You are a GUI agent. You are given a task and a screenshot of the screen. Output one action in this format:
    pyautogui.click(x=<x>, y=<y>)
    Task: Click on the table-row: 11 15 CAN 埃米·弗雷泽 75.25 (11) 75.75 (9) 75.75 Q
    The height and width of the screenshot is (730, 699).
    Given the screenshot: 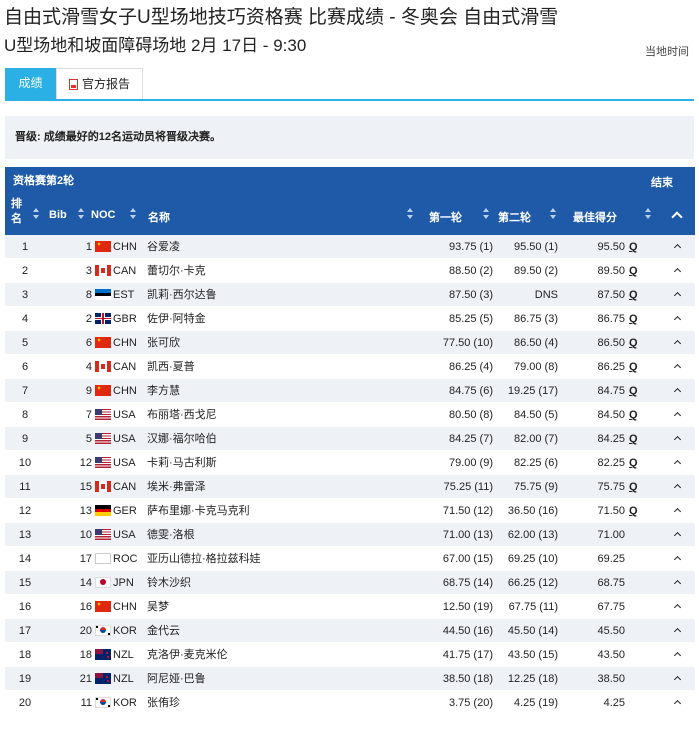 What is the action you would take?
    pyautogui.click(x=350, y=487)
    